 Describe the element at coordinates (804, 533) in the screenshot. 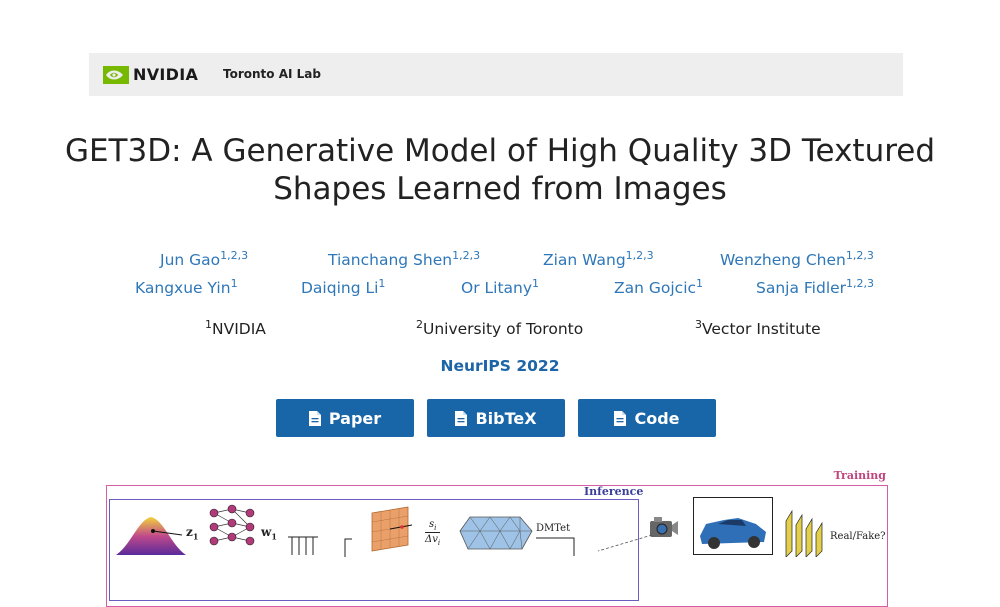

I see `discriminator-icon` at that location.